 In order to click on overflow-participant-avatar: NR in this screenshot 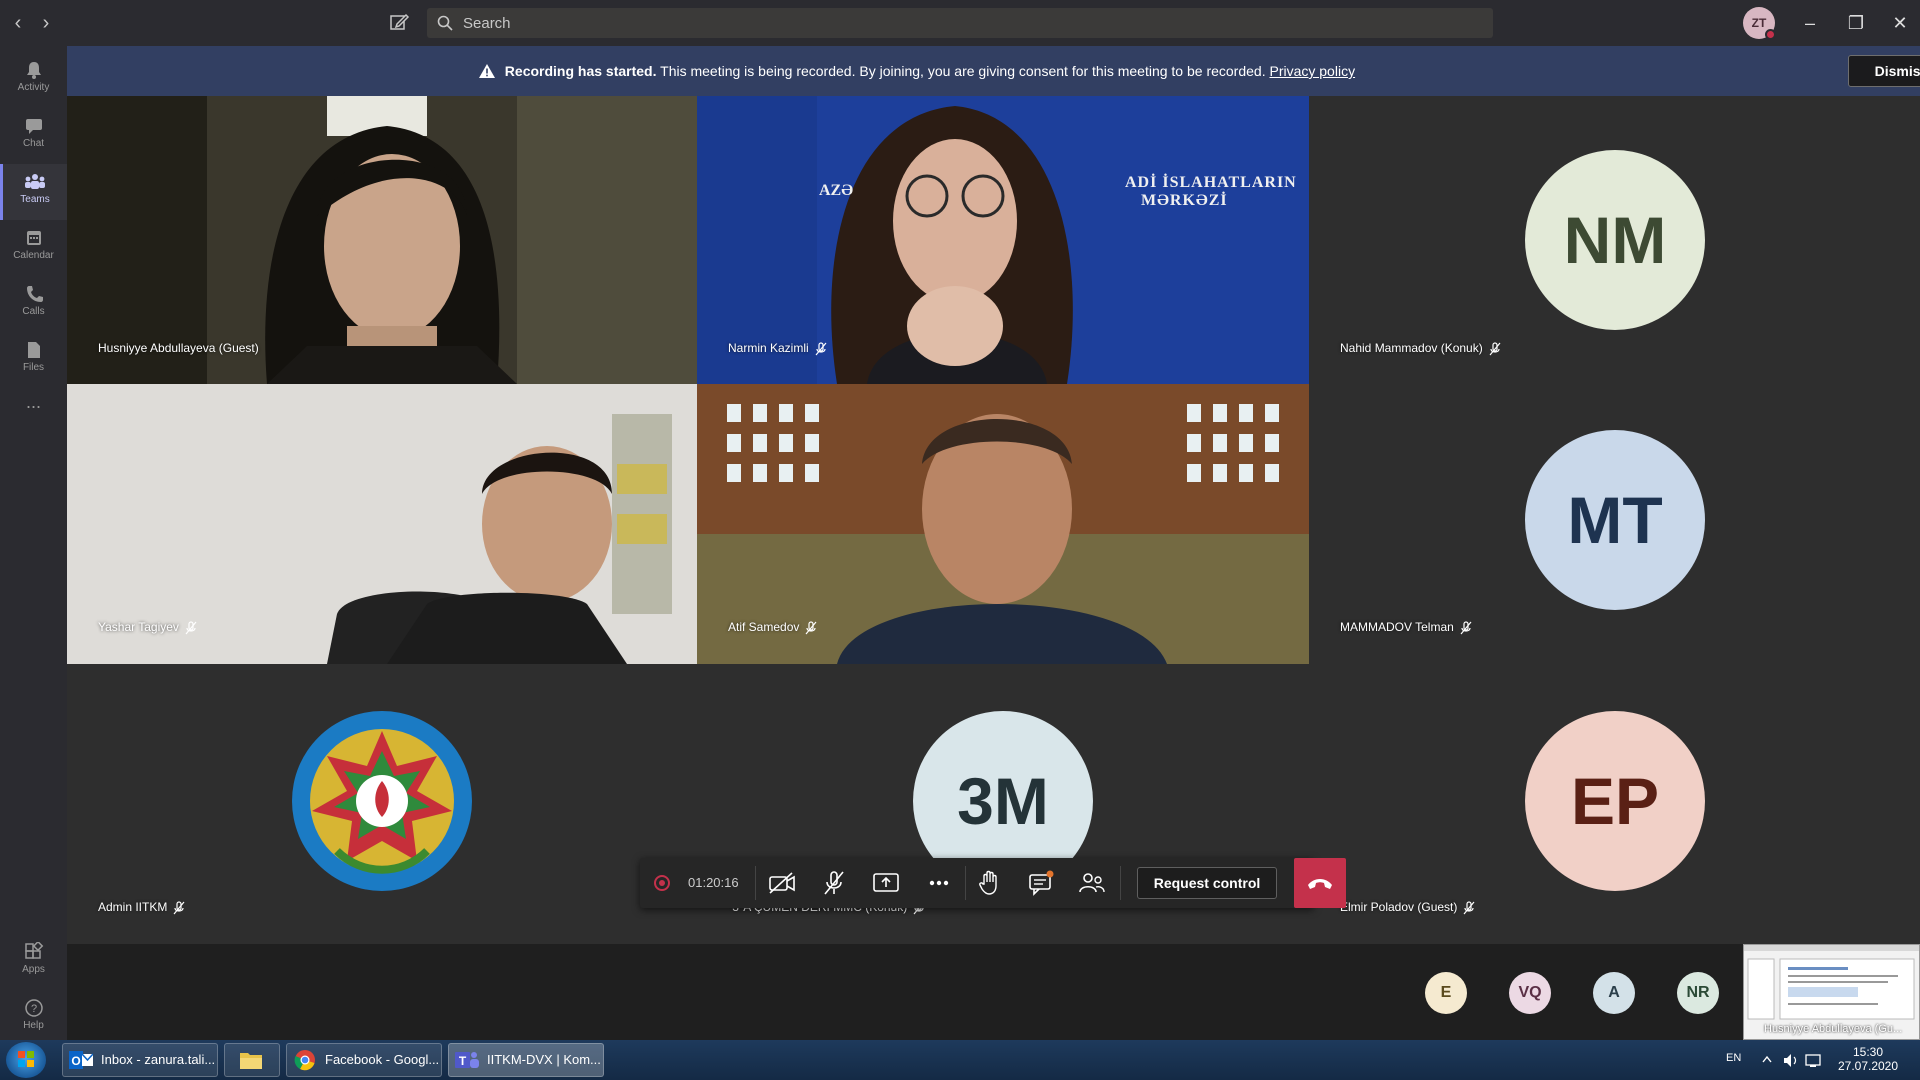, I will do `click(1698, 993)`.